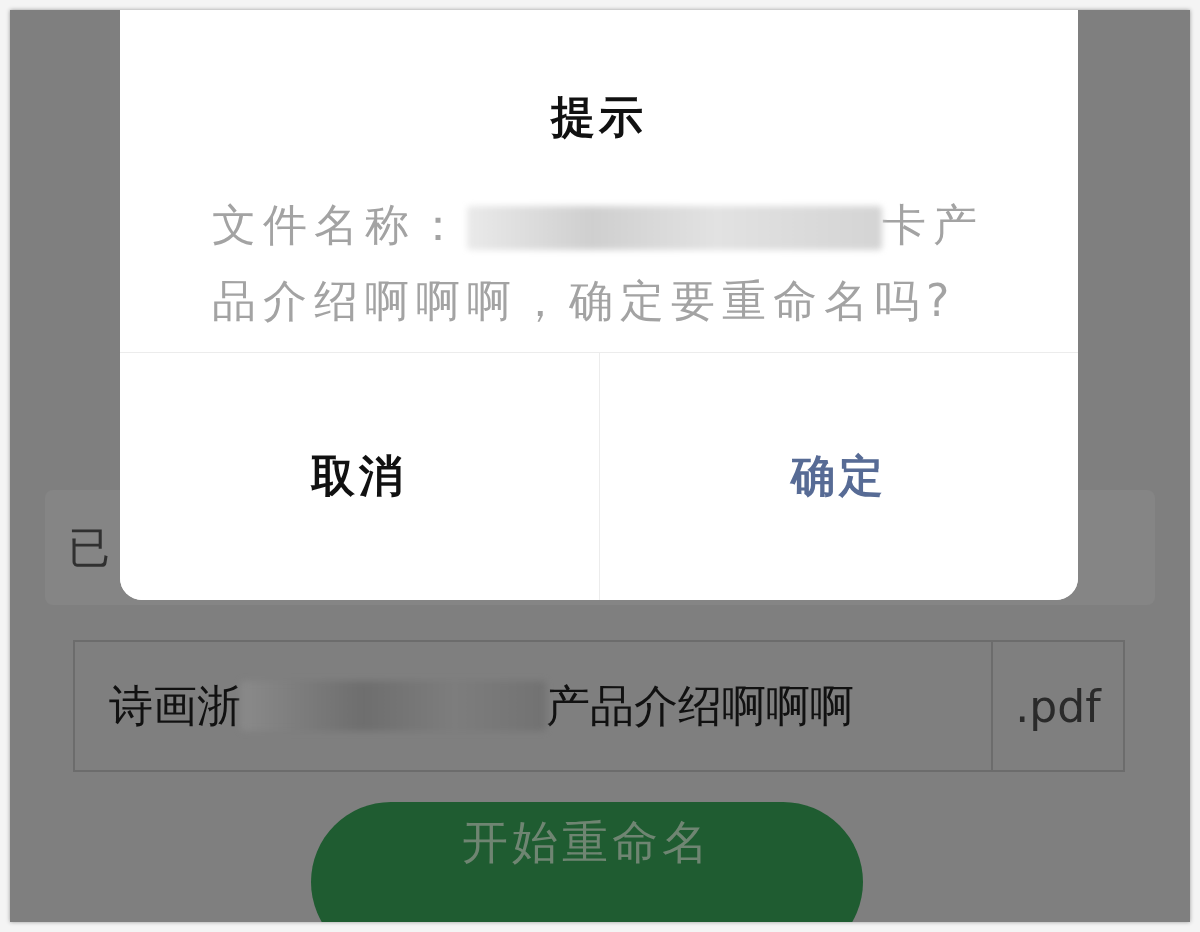 Image resolution: width=1200 pixels, height=932 pixels. What do you see at coordinates (598, 117) in the screenshot?
I see `dialog-title: 提示` at bounding box center [598, 117].